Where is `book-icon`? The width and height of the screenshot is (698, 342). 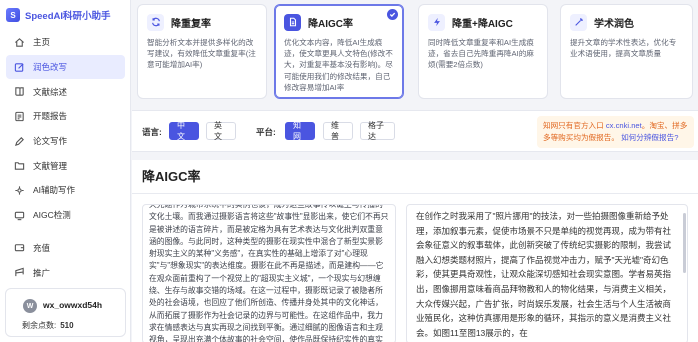
book-icon is located at coordinates (19, 91).